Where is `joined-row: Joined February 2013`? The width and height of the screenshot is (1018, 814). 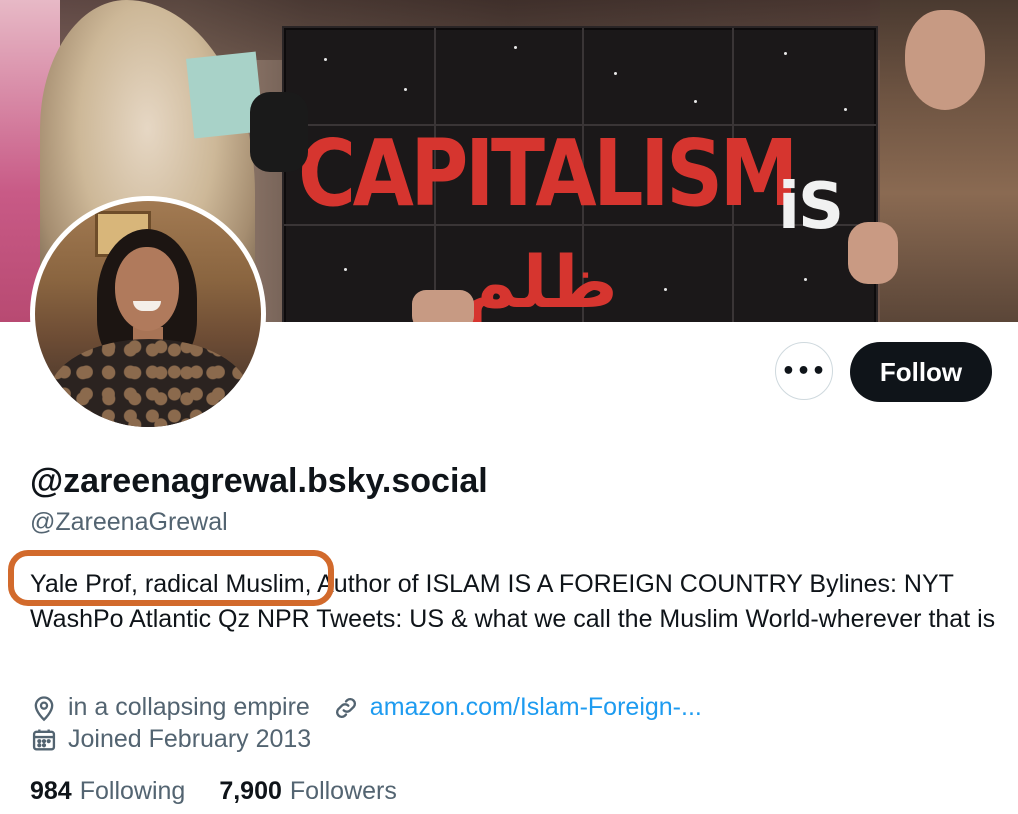 joined-row: Joined February 2013 is located at coordinates (170, 739).